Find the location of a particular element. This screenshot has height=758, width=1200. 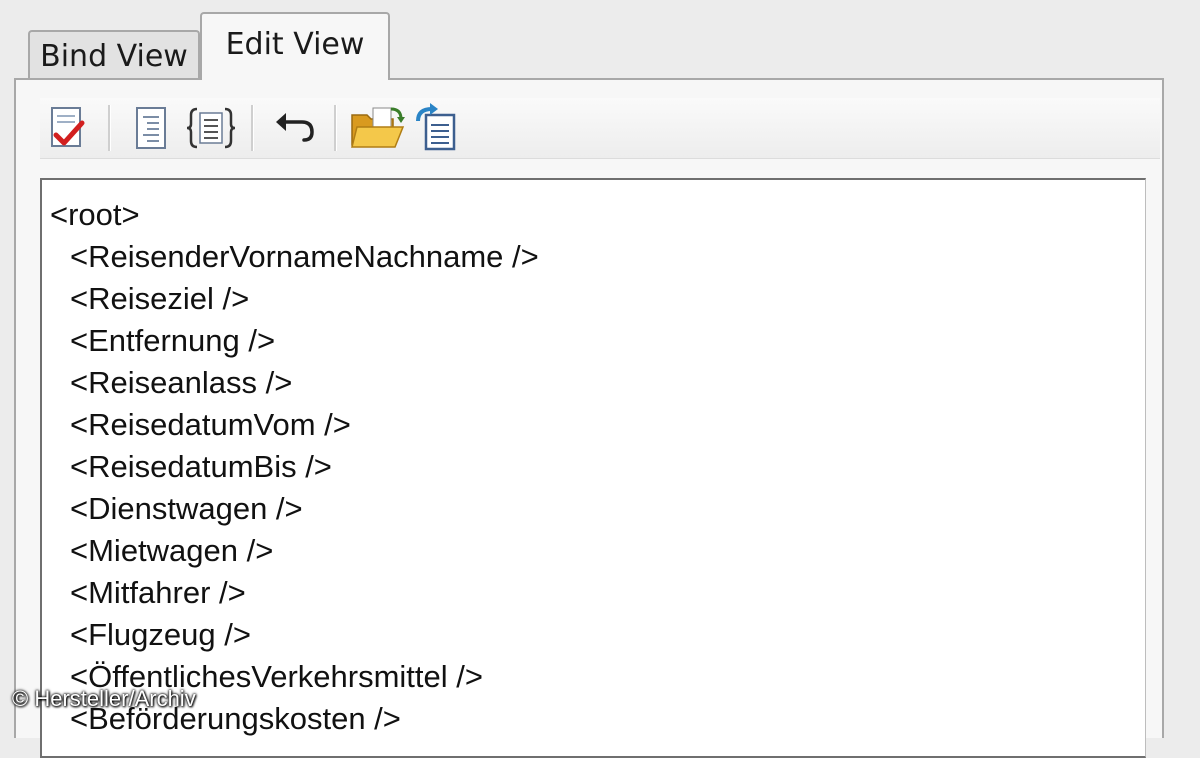

code-line: <ReisedatumVom /> is located at coordinates (210, 424).